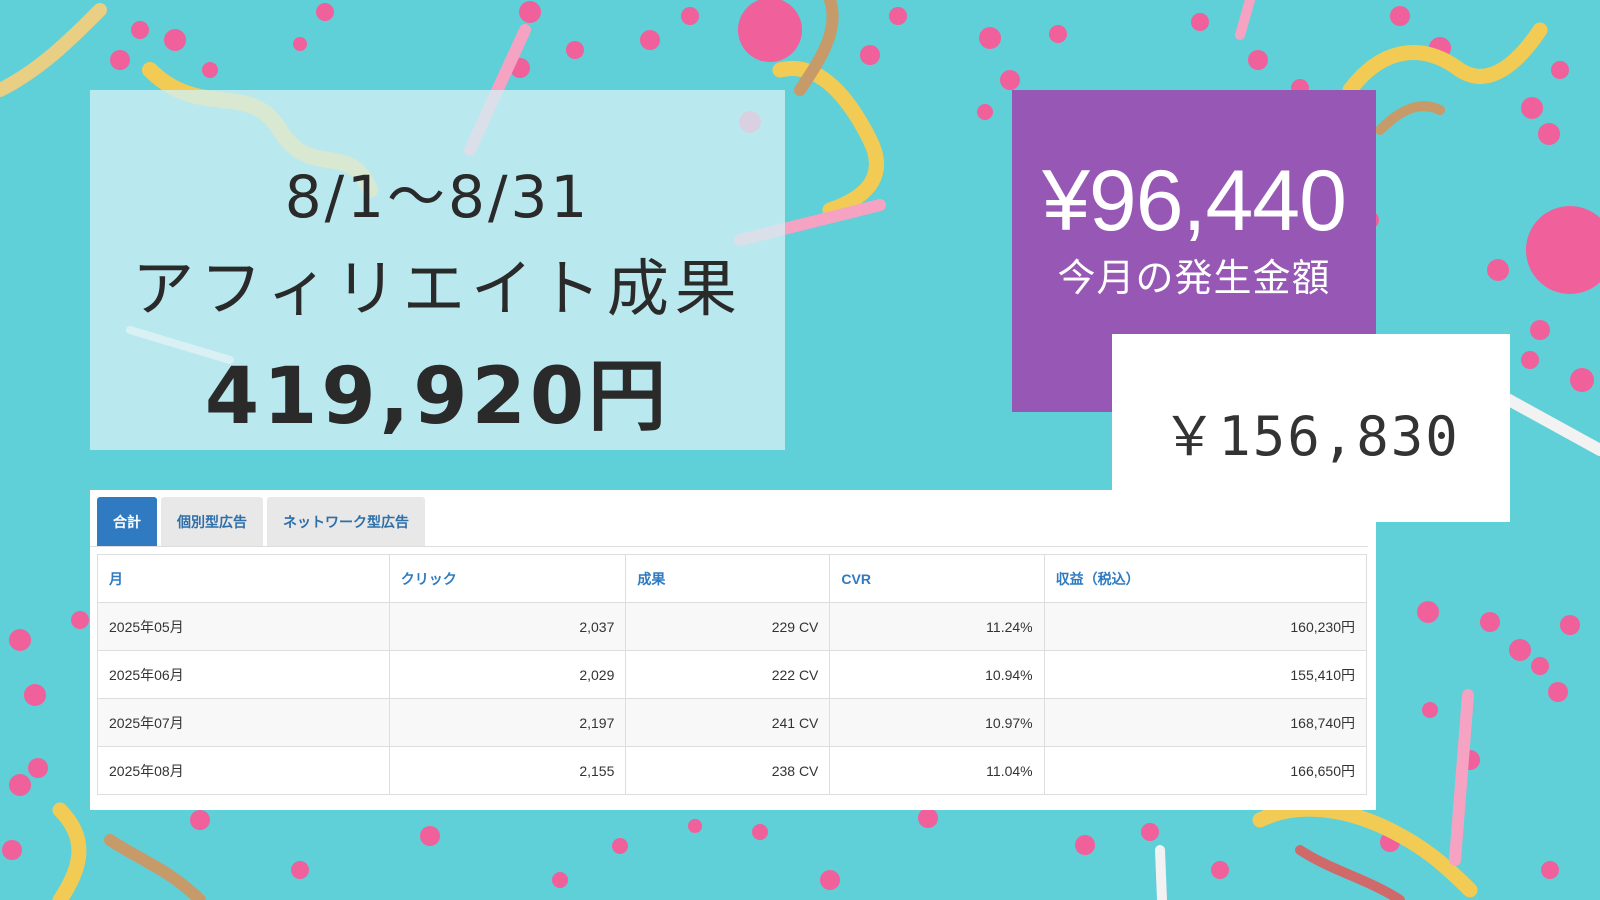 This screenshot has width=1600, height=900. I want to click on cell-conversions: 229 CV, so click(728, 626).